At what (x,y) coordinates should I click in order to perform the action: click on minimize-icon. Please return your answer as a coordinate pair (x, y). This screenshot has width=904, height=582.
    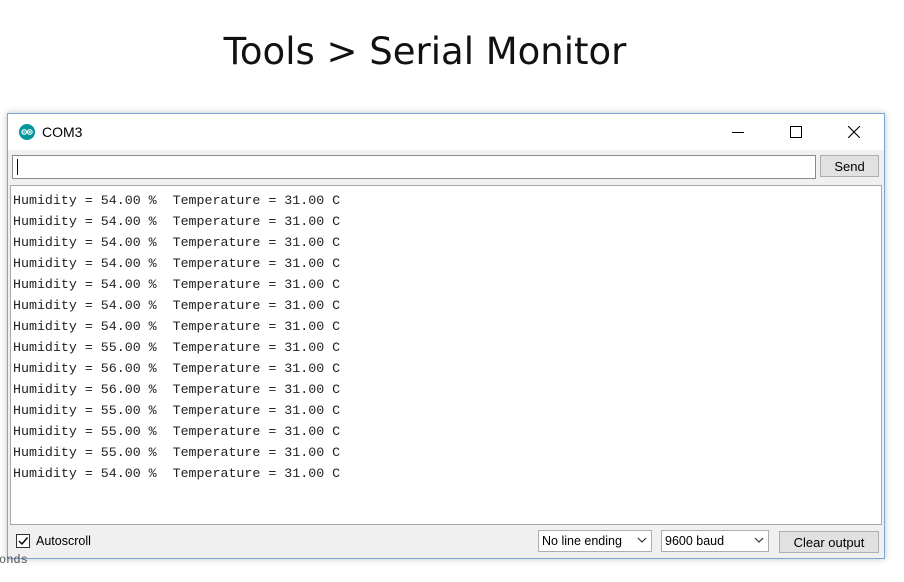
    Looking at the image, I should click on (738, 132).